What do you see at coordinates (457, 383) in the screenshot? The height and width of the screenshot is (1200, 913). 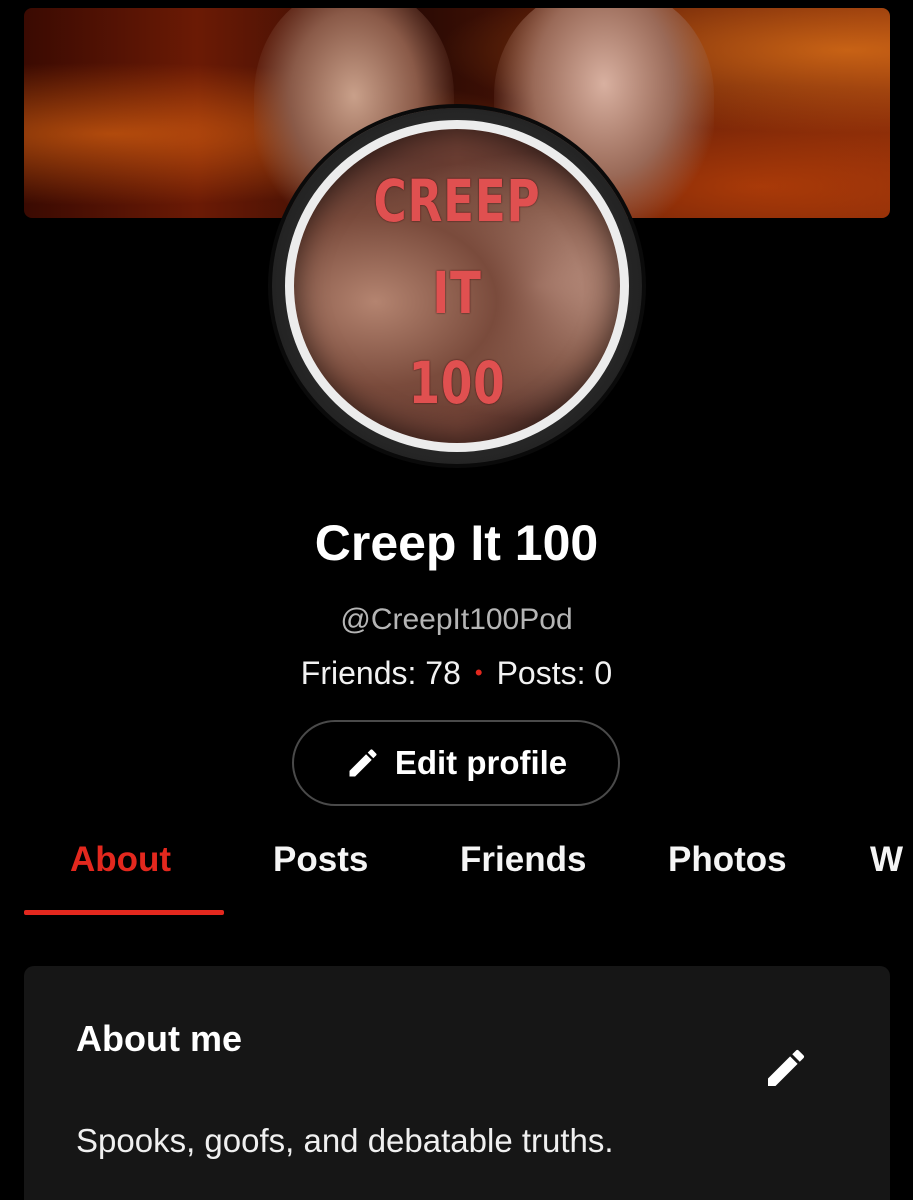 I see `avatar-text-line-3: 100` at bounding box center [457, 383].